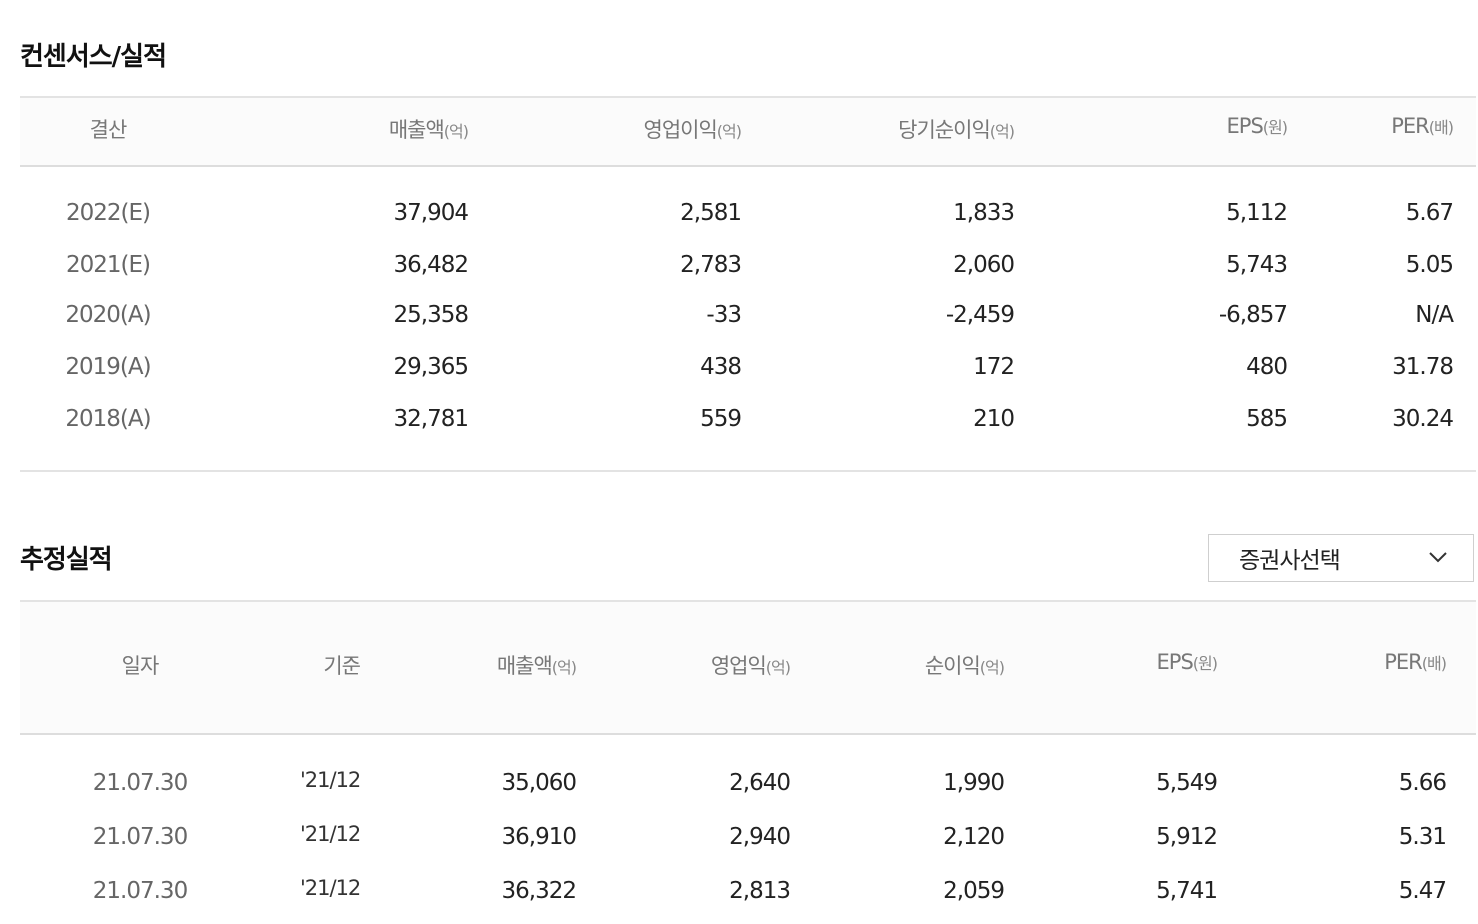 Image resolution: width=1478 pixels, height=924 pixels. What do you see at coordinates (1253, 315) in the screenshot?
I see `row-eps: -6,857` at bounding box center [1253, 315].